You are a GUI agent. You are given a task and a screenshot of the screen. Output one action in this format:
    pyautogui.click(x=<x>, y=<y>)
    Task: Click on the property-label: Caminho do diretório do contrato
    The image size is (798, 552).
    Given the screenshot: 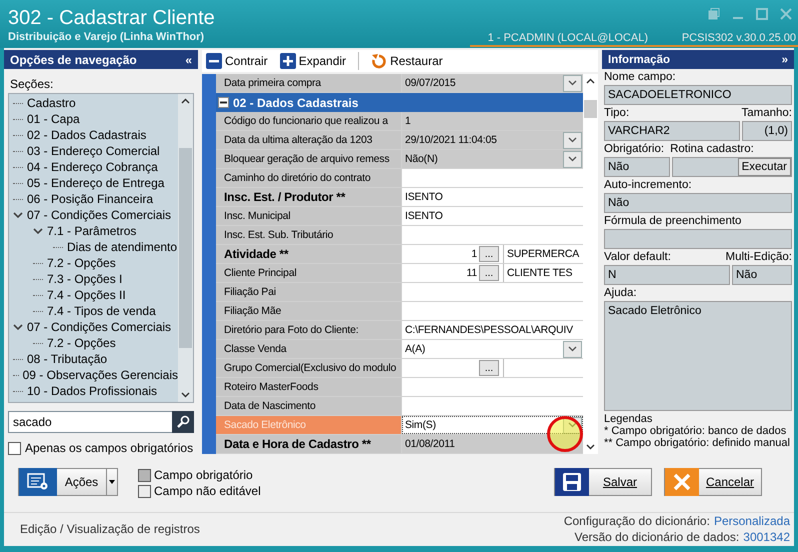 What is the action you would take?
    pyautogui.click(x=309, y=178)
    